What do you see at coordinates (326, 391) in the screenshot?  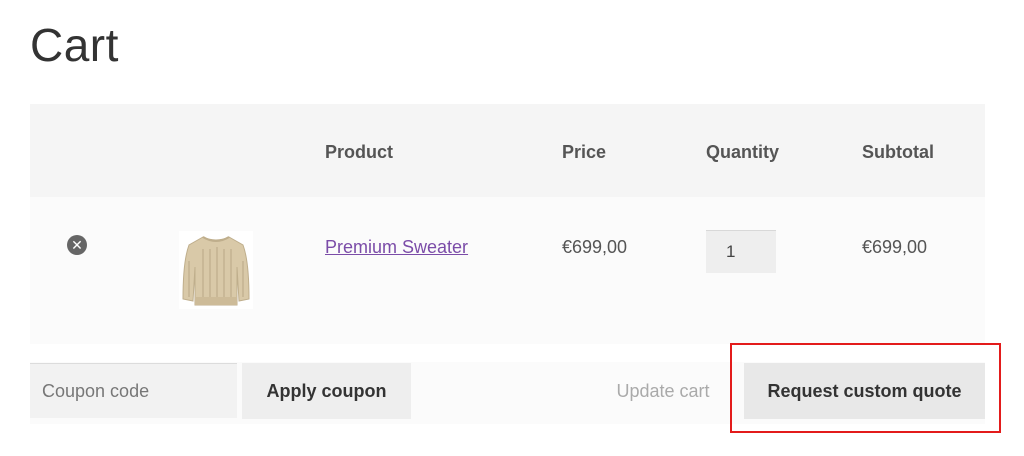 I see `apply-coupon-button: Apply coupon` at bounding box center [326, 391].